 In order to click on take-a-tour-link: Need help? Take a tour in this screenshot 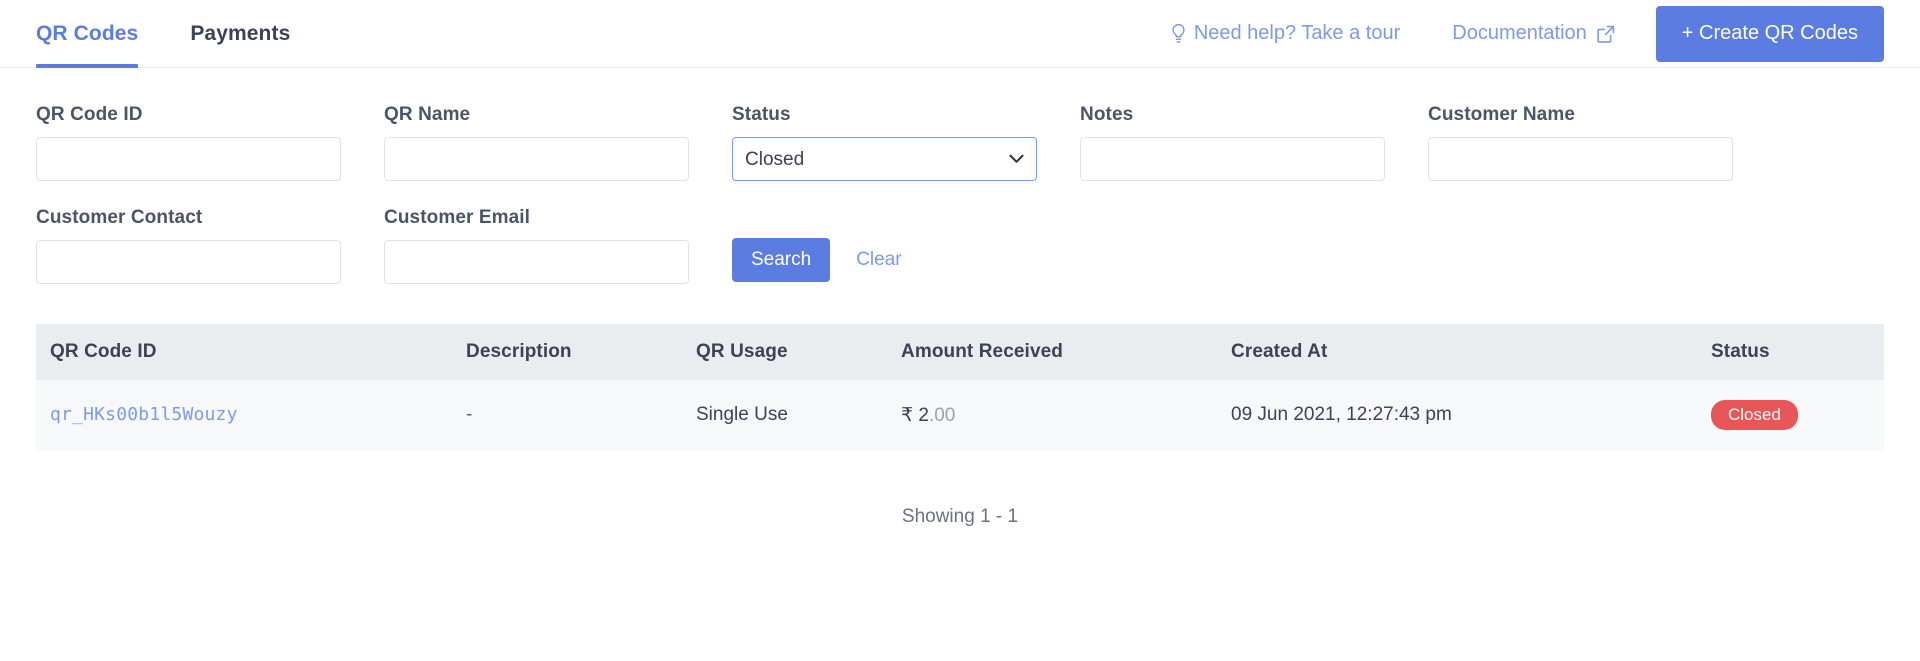, I will do `click(1285, 33)`.